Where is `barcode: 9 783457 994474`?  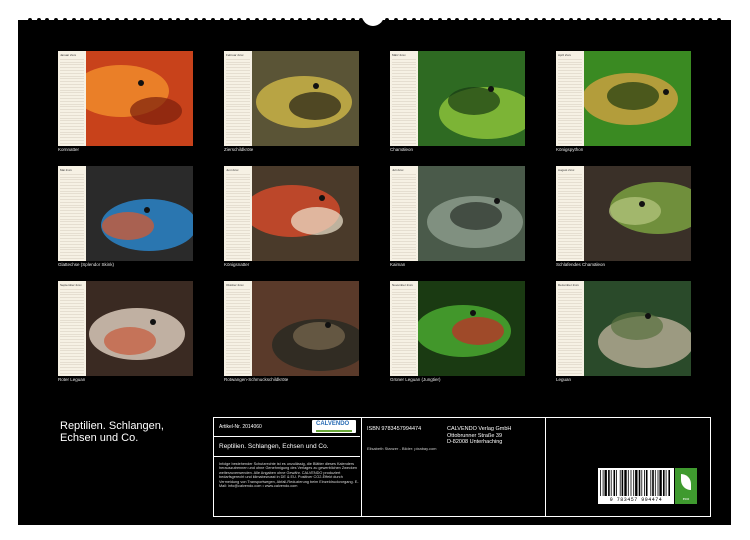 barcode: 9 783457 994474 is located at coordinates (636, 486).